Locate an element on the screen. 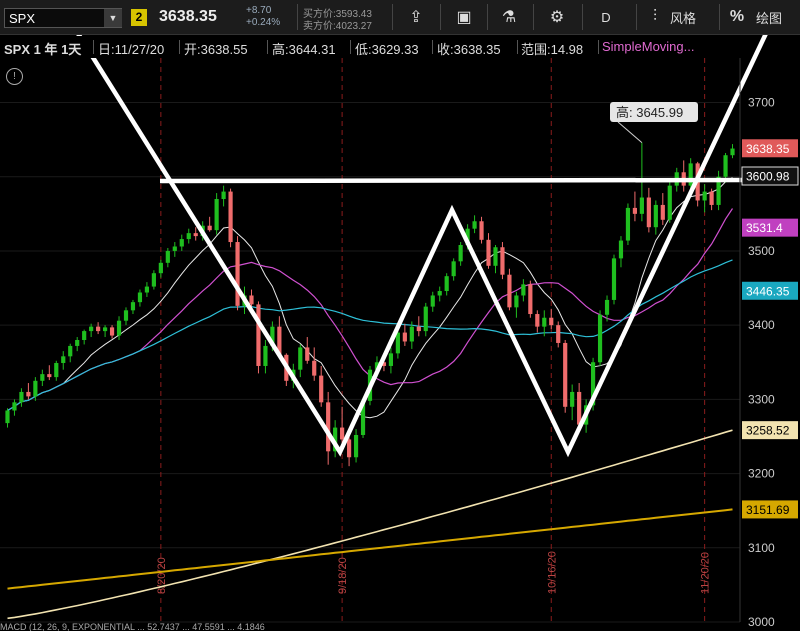  ask-price: 卖方价:4023.27 is located at coordinates (337, 26).